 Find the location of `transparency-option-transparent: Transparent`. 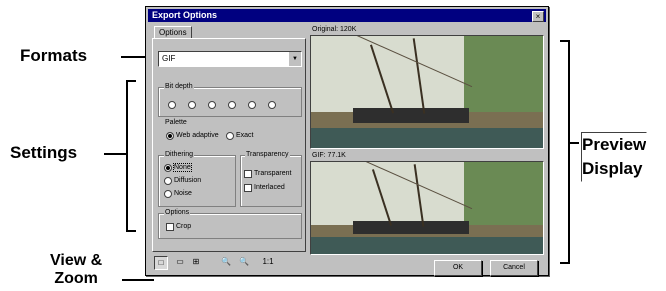

transparency-option-transparent: Transparent is located at coordinates (267, 173).